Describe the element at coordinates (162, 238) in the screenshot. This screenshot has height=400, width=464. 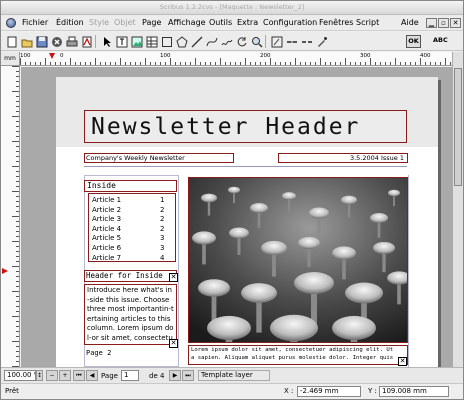
I see `toc-page-number: 3` at that location.